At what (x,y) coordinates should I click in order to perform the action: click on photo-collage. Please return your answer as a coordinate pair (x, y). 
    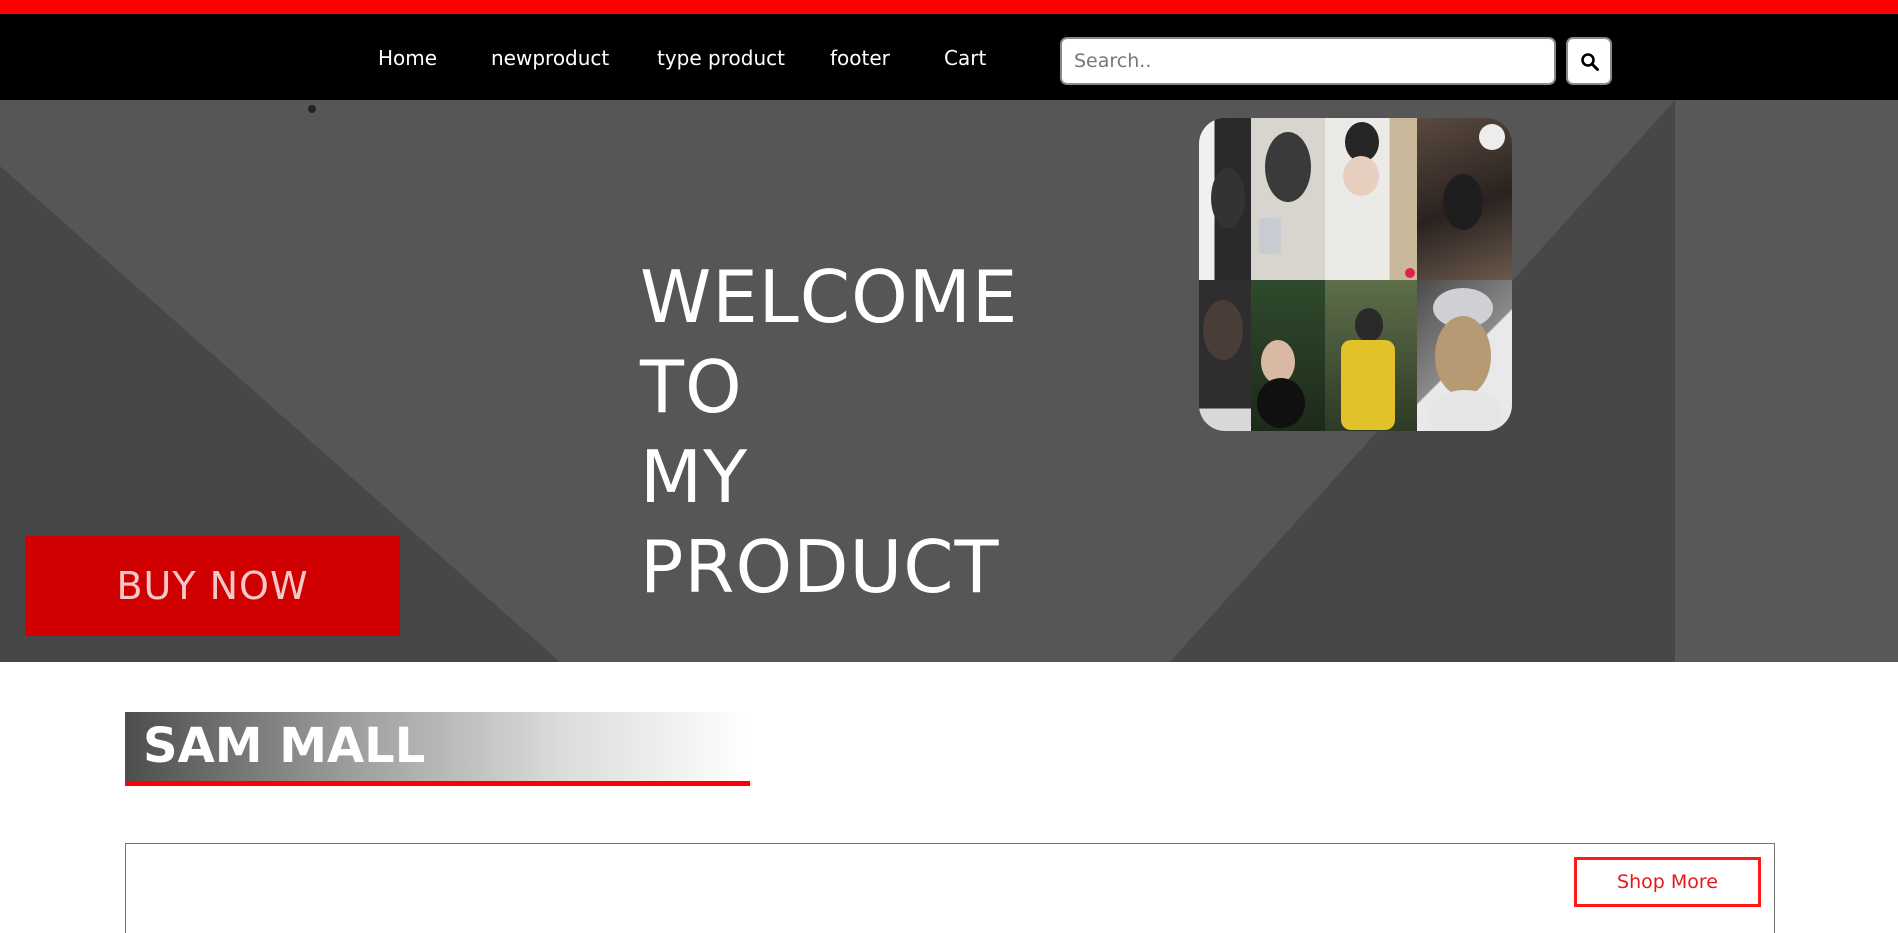
    Looking at the image, I should click on (1355, 274).